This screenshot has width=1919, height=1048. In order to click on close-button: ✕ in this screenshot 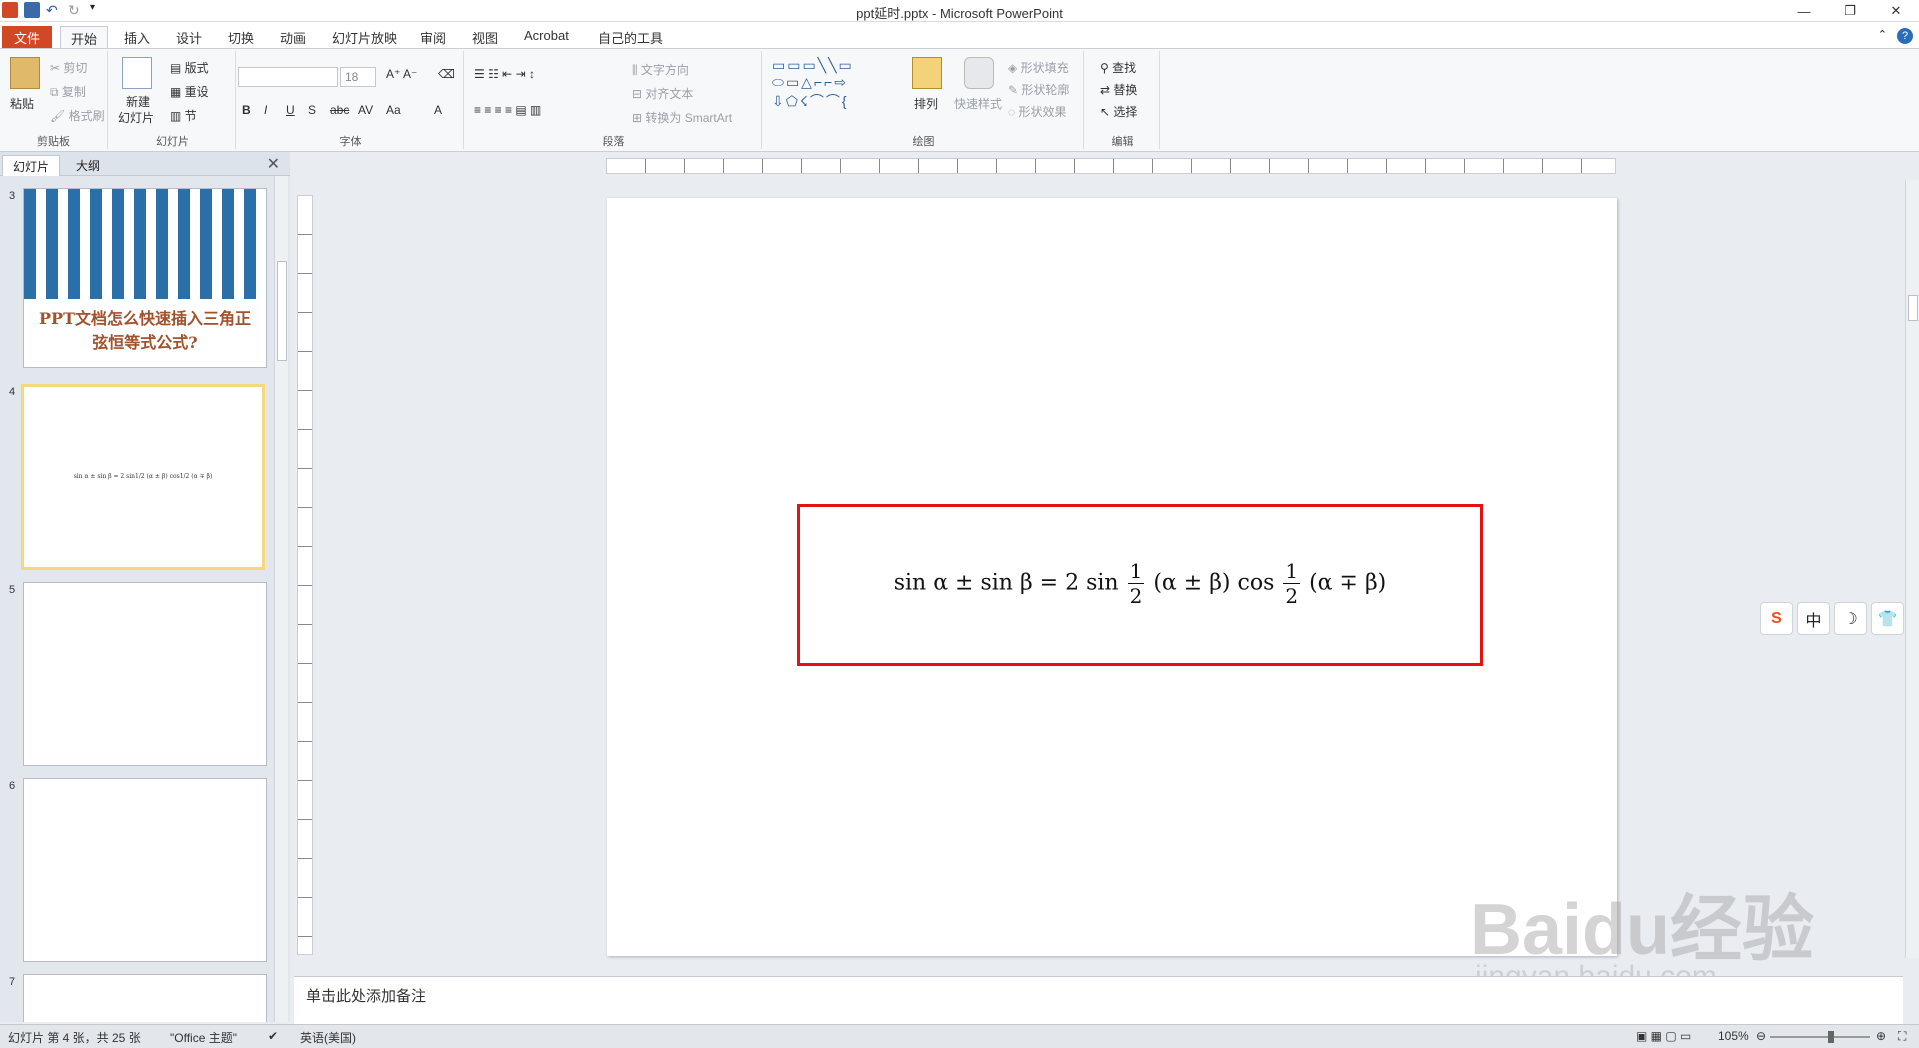, I will do `click(1896, 11)`.